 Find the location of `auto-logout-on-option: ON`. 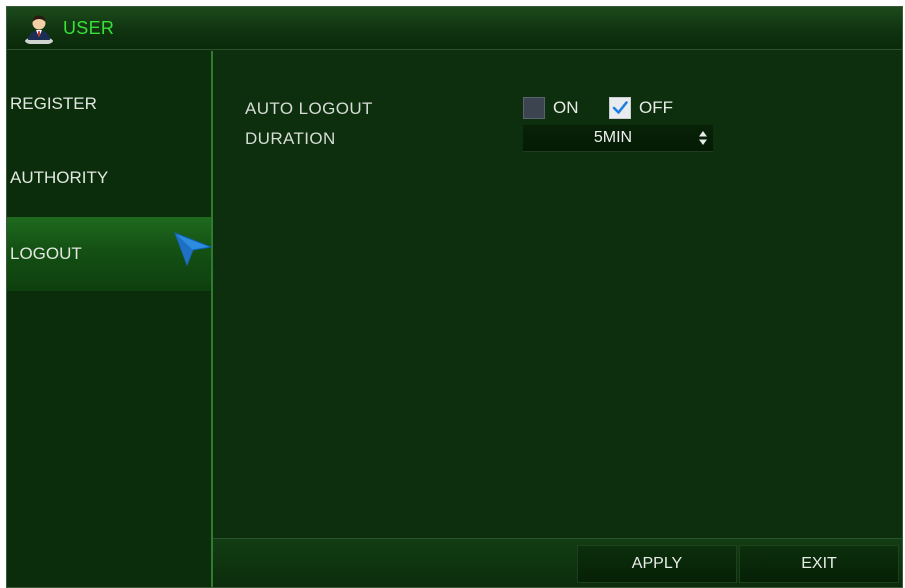

auto-logout-on-option: ON is located at coordinates (551, 108).